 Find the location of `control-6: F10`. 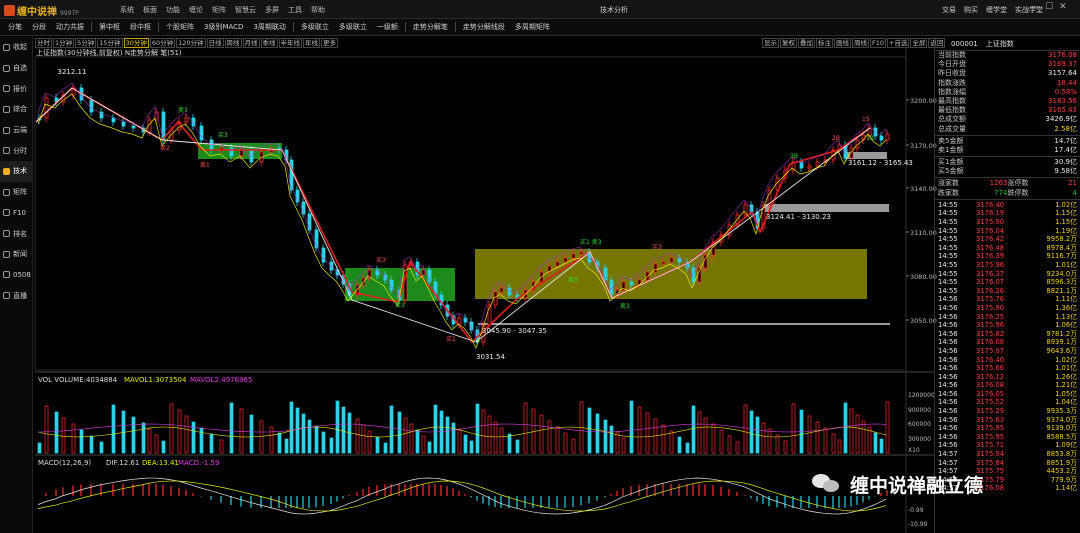

control-6: F10 is located at coordinates (878, 43).